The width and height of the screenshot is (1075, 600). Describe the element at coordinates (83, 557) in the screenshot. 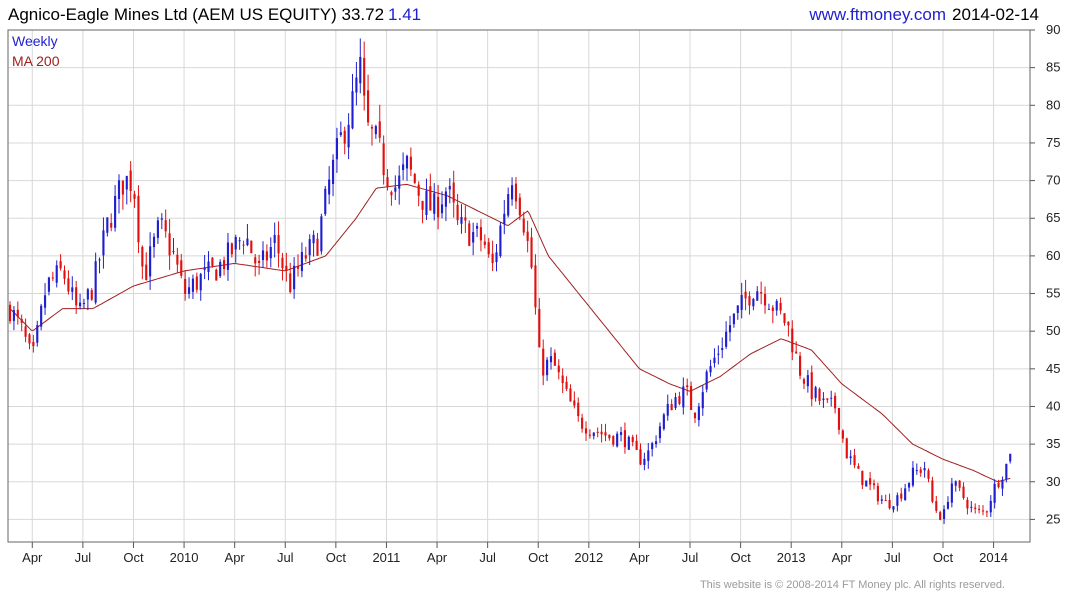

I see `x-tick-label: Jul` at that location.